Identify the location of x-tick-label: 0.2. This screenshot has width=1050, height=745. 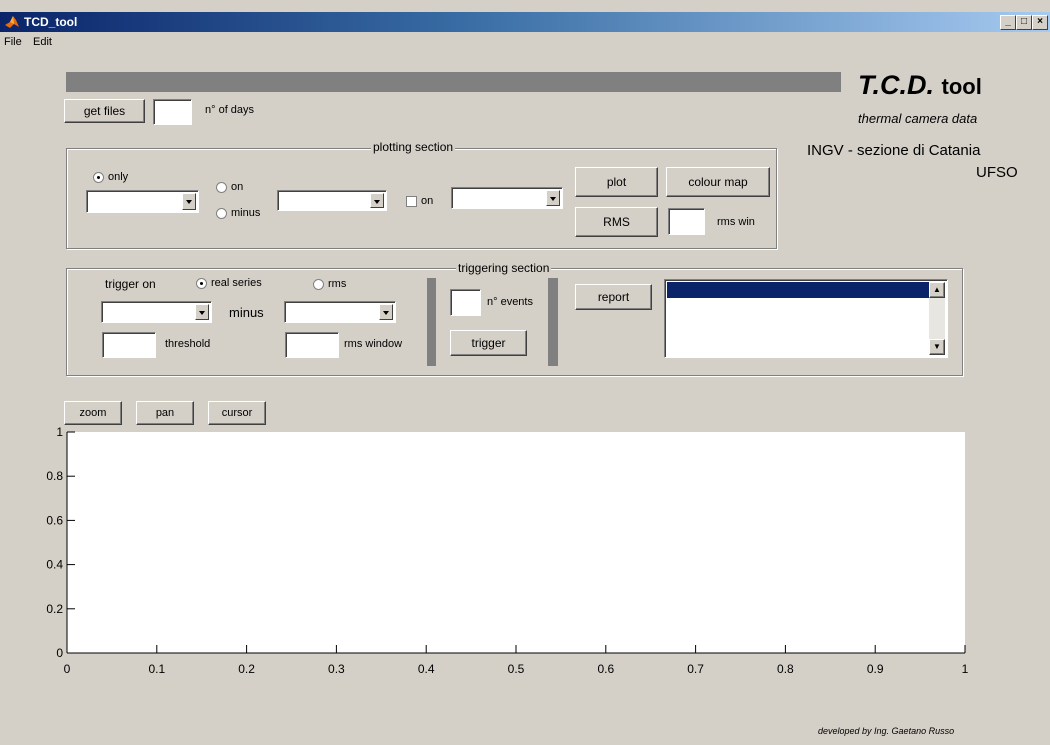
(246, 669).